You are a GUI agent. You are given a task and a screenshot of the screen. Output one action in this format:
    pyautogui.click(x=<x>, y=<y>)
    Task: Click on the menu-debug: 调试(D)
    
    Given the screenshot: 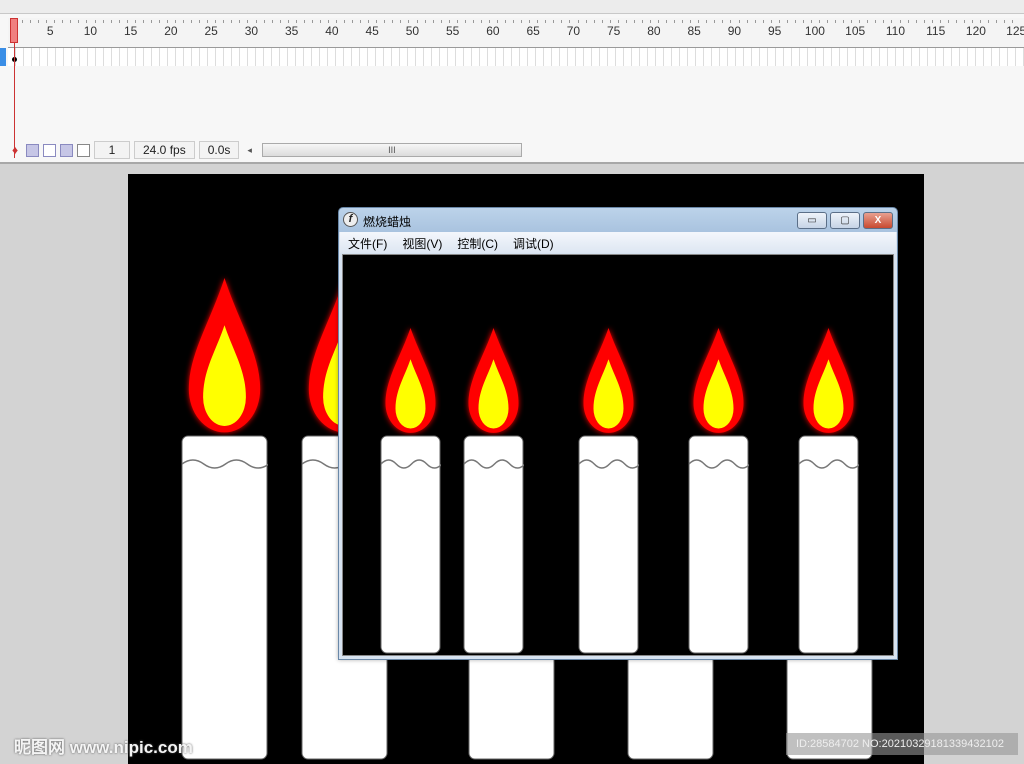 What is the action you would take?
    pyautogui.click(x=533, y=242)
    